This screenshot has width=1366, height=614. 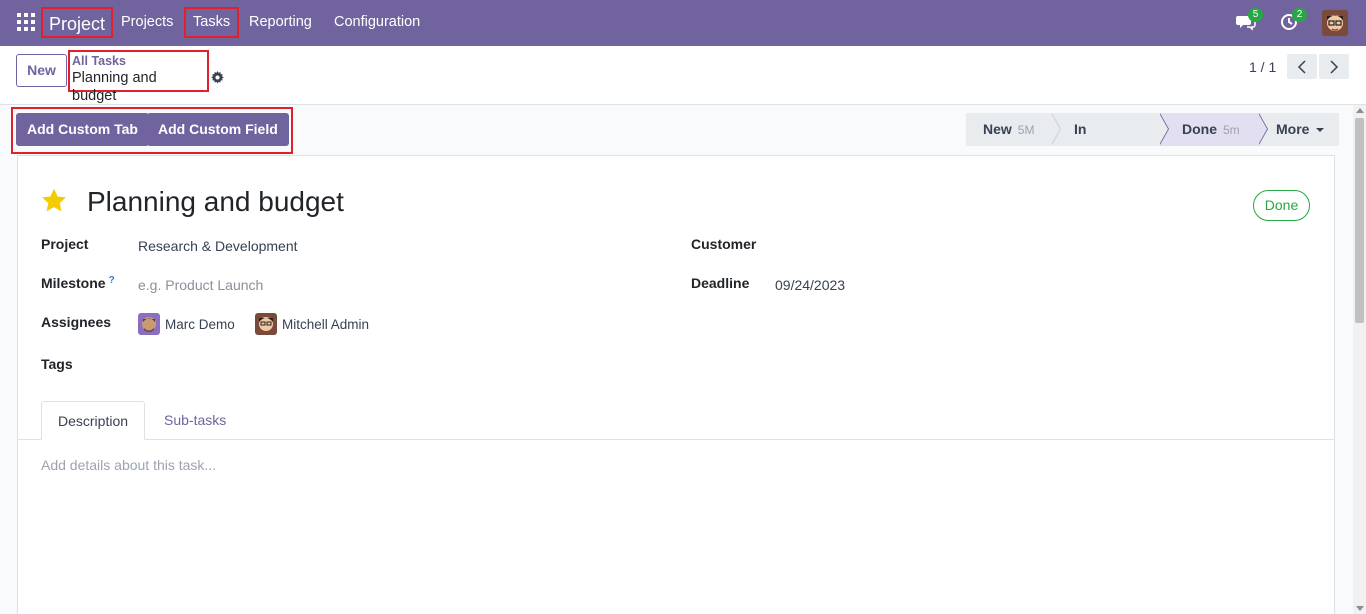 I want to click on scroll-up-arrow, so click(x=1360, y=110).